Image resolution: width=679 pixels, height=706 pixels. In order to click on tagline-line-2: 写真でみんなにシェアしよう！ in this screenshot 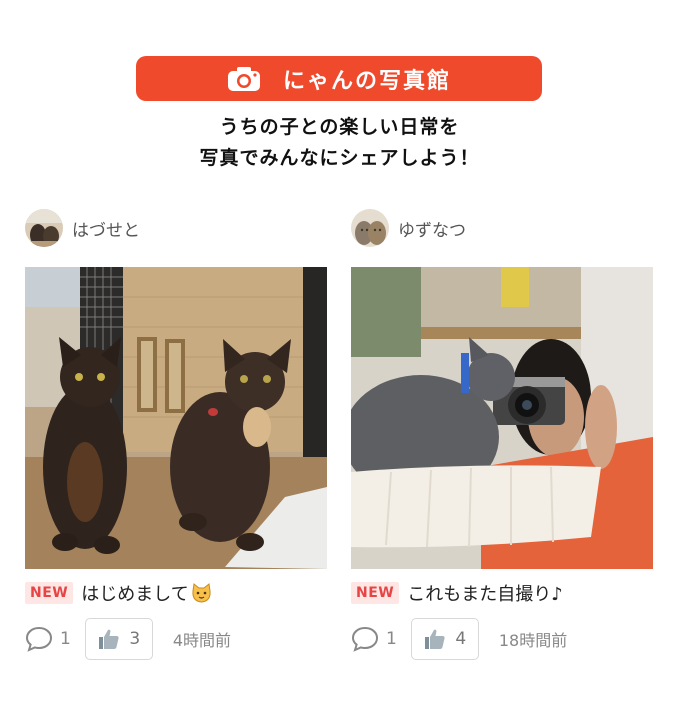, I will do `click(339, 158)`.